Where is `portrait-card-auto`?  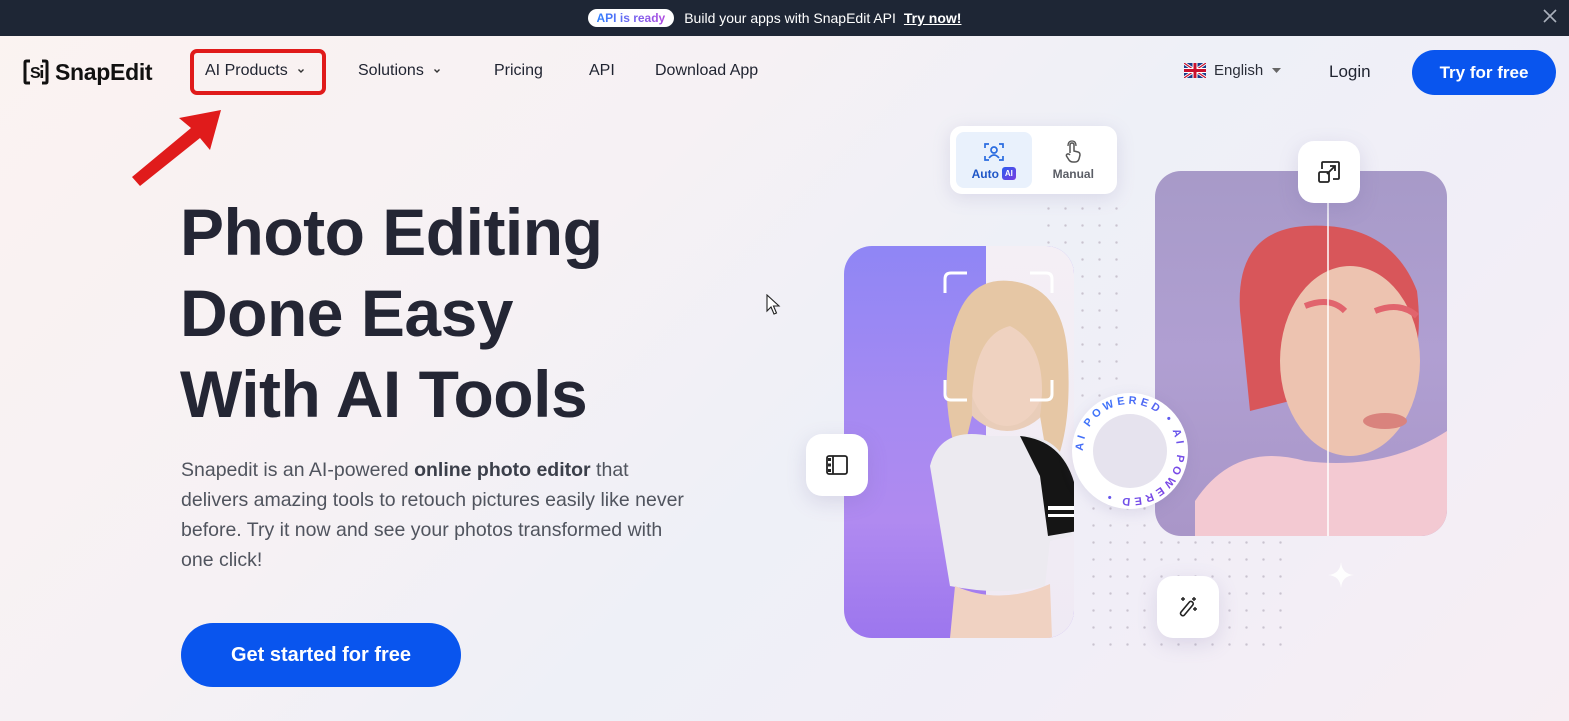 portrait-card-auto is located at coordinates (959, 442).